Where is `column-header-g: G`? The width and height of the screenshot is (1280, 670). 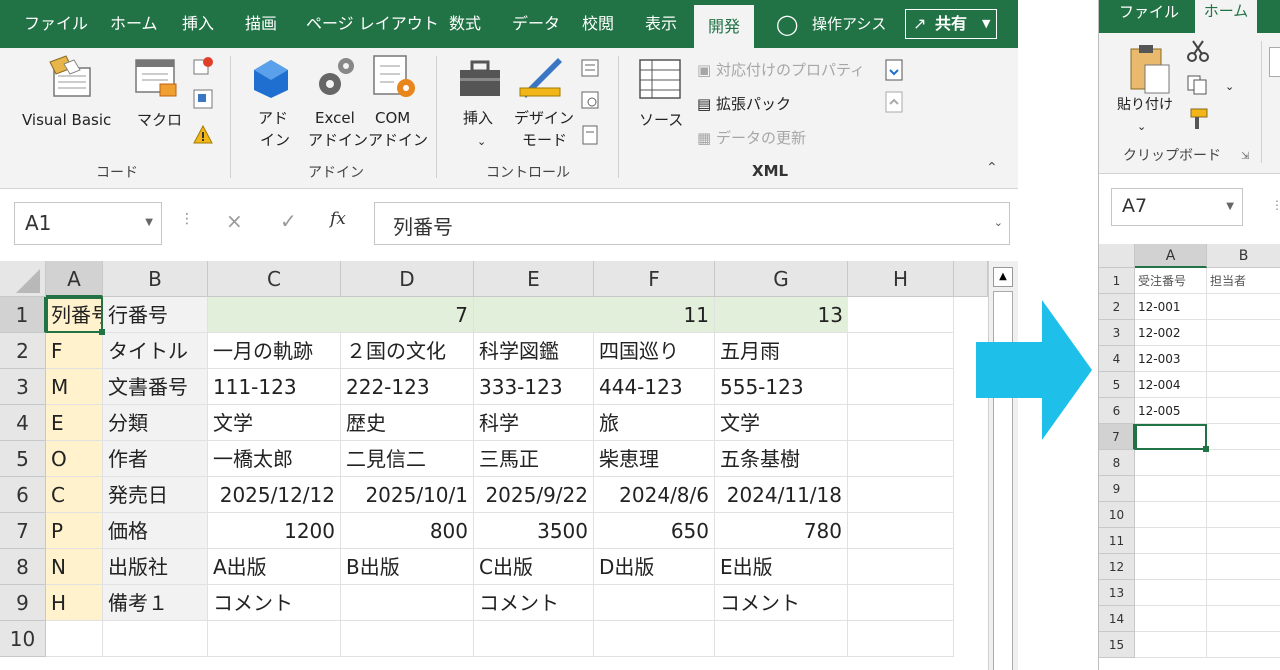 column-header-g: G is located at coordinates (781, 279).